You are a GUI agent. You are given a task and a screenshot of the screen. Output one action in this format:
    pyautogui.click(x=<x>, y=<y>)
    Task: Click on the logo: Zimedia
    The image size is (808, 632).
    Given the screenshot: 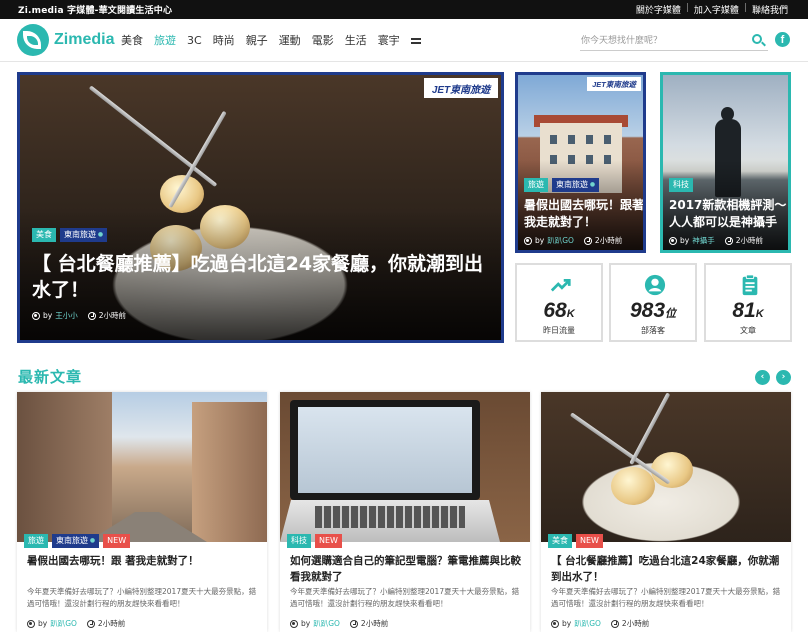 What is the action you would take?
    pyautogui.click(x=65, y=40)
    